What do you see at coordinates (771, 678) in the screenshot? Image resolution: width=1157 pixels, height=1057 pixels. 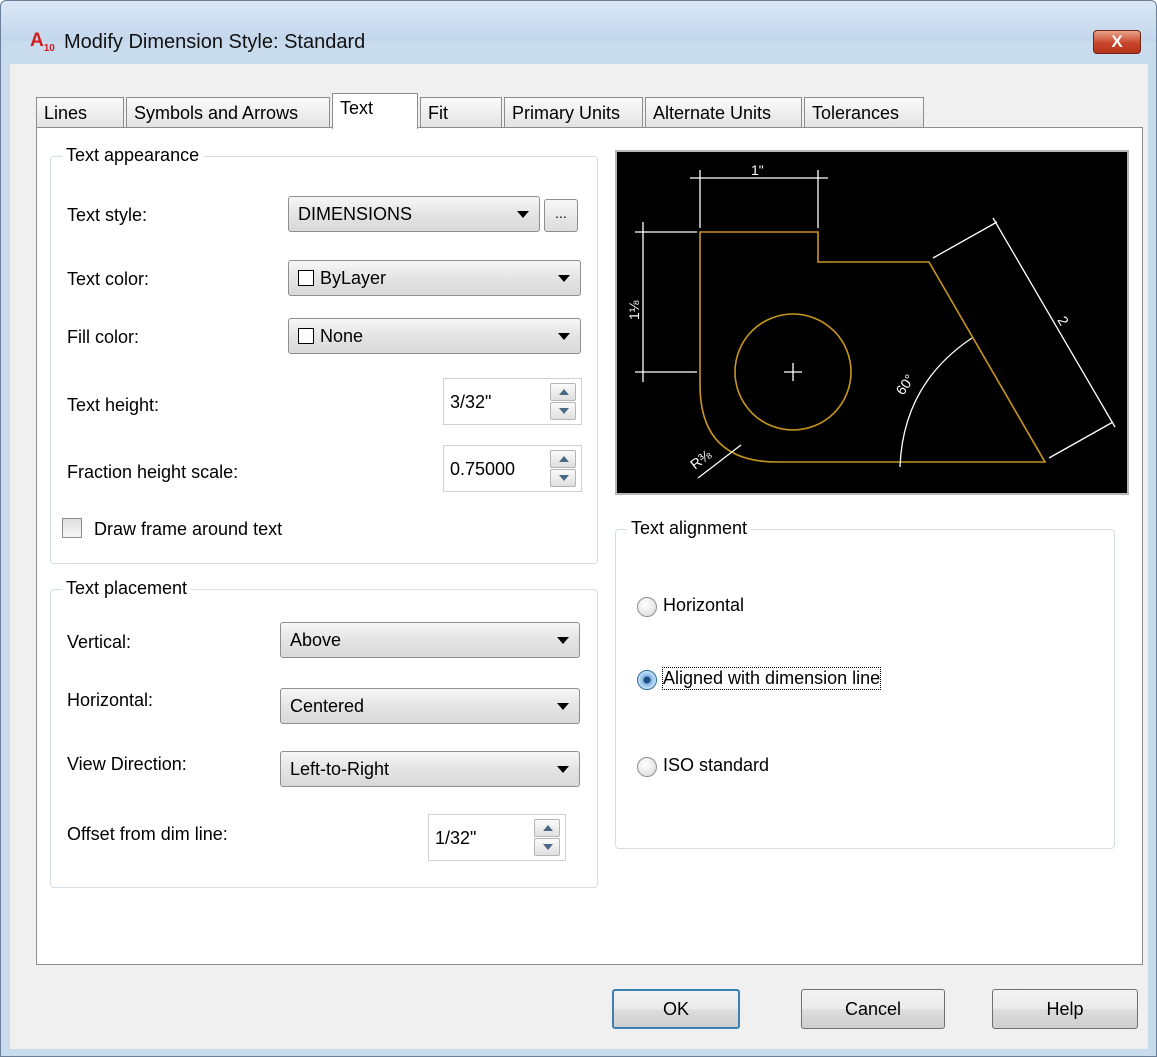 I see `radio-aligned-label: Aligned with dimension line` at bounding box center [771, 678].